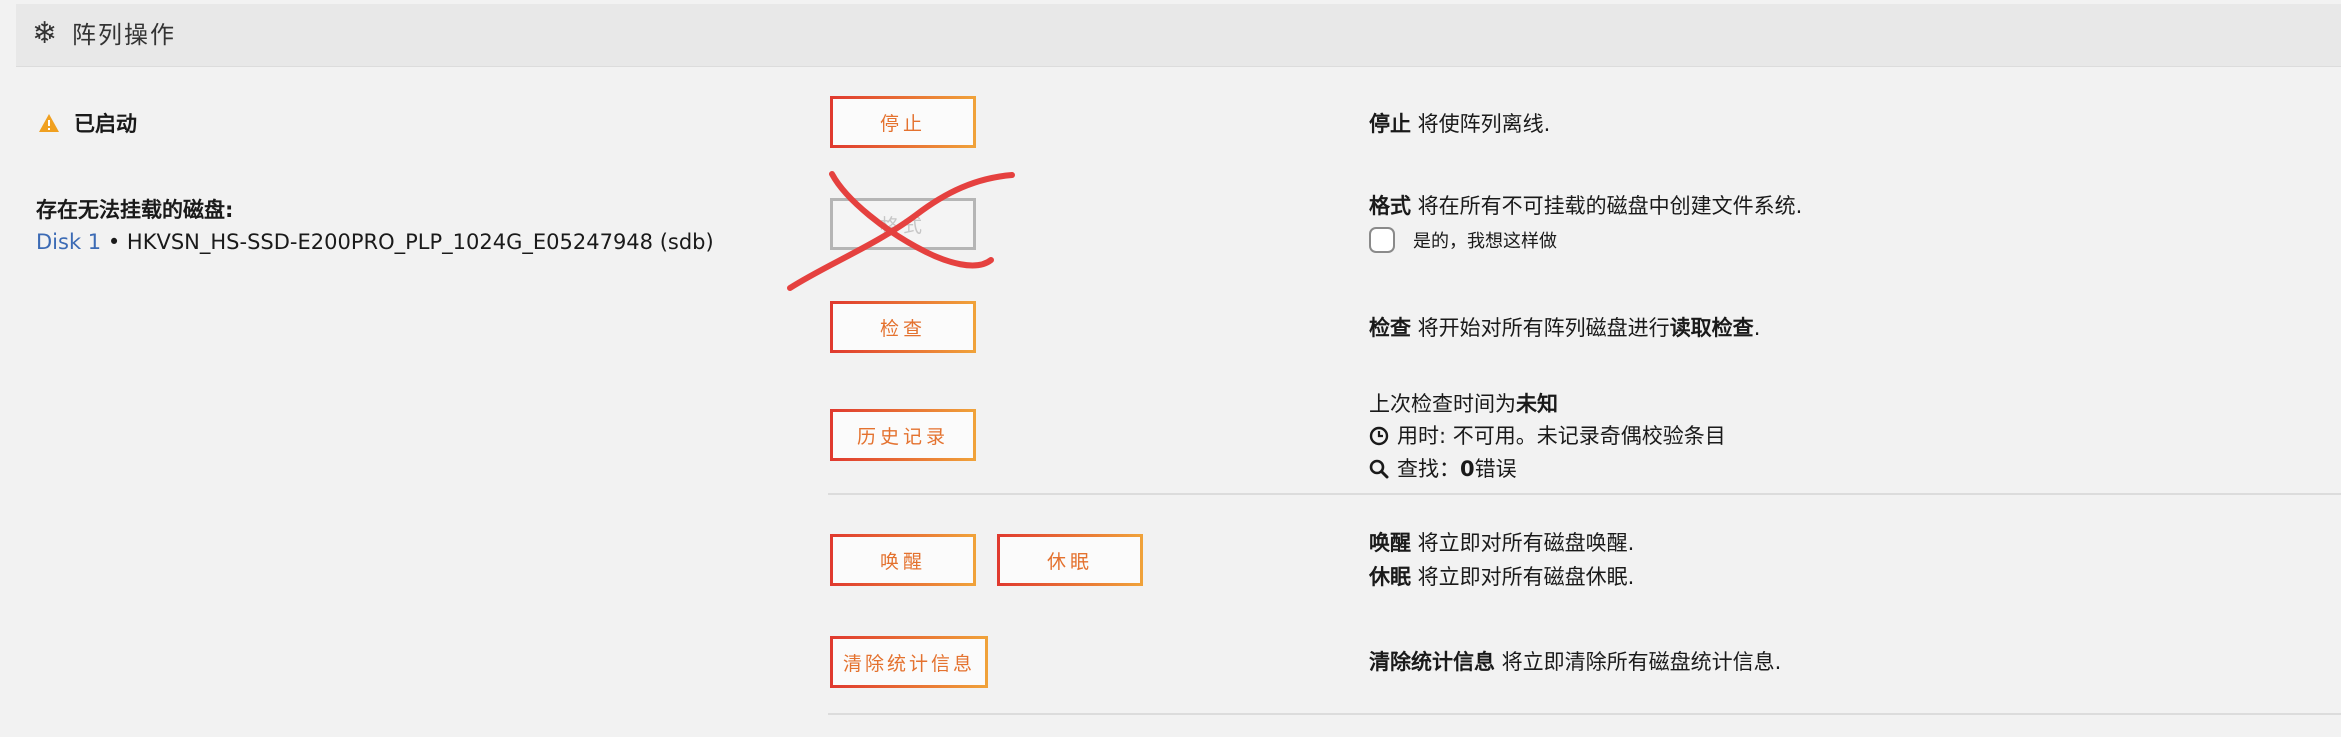 This screenshot has width=2341, height=737. I want to click on duration-text: 用时: 不可用。未记录奇偶校验条目, so click(1561, 436).